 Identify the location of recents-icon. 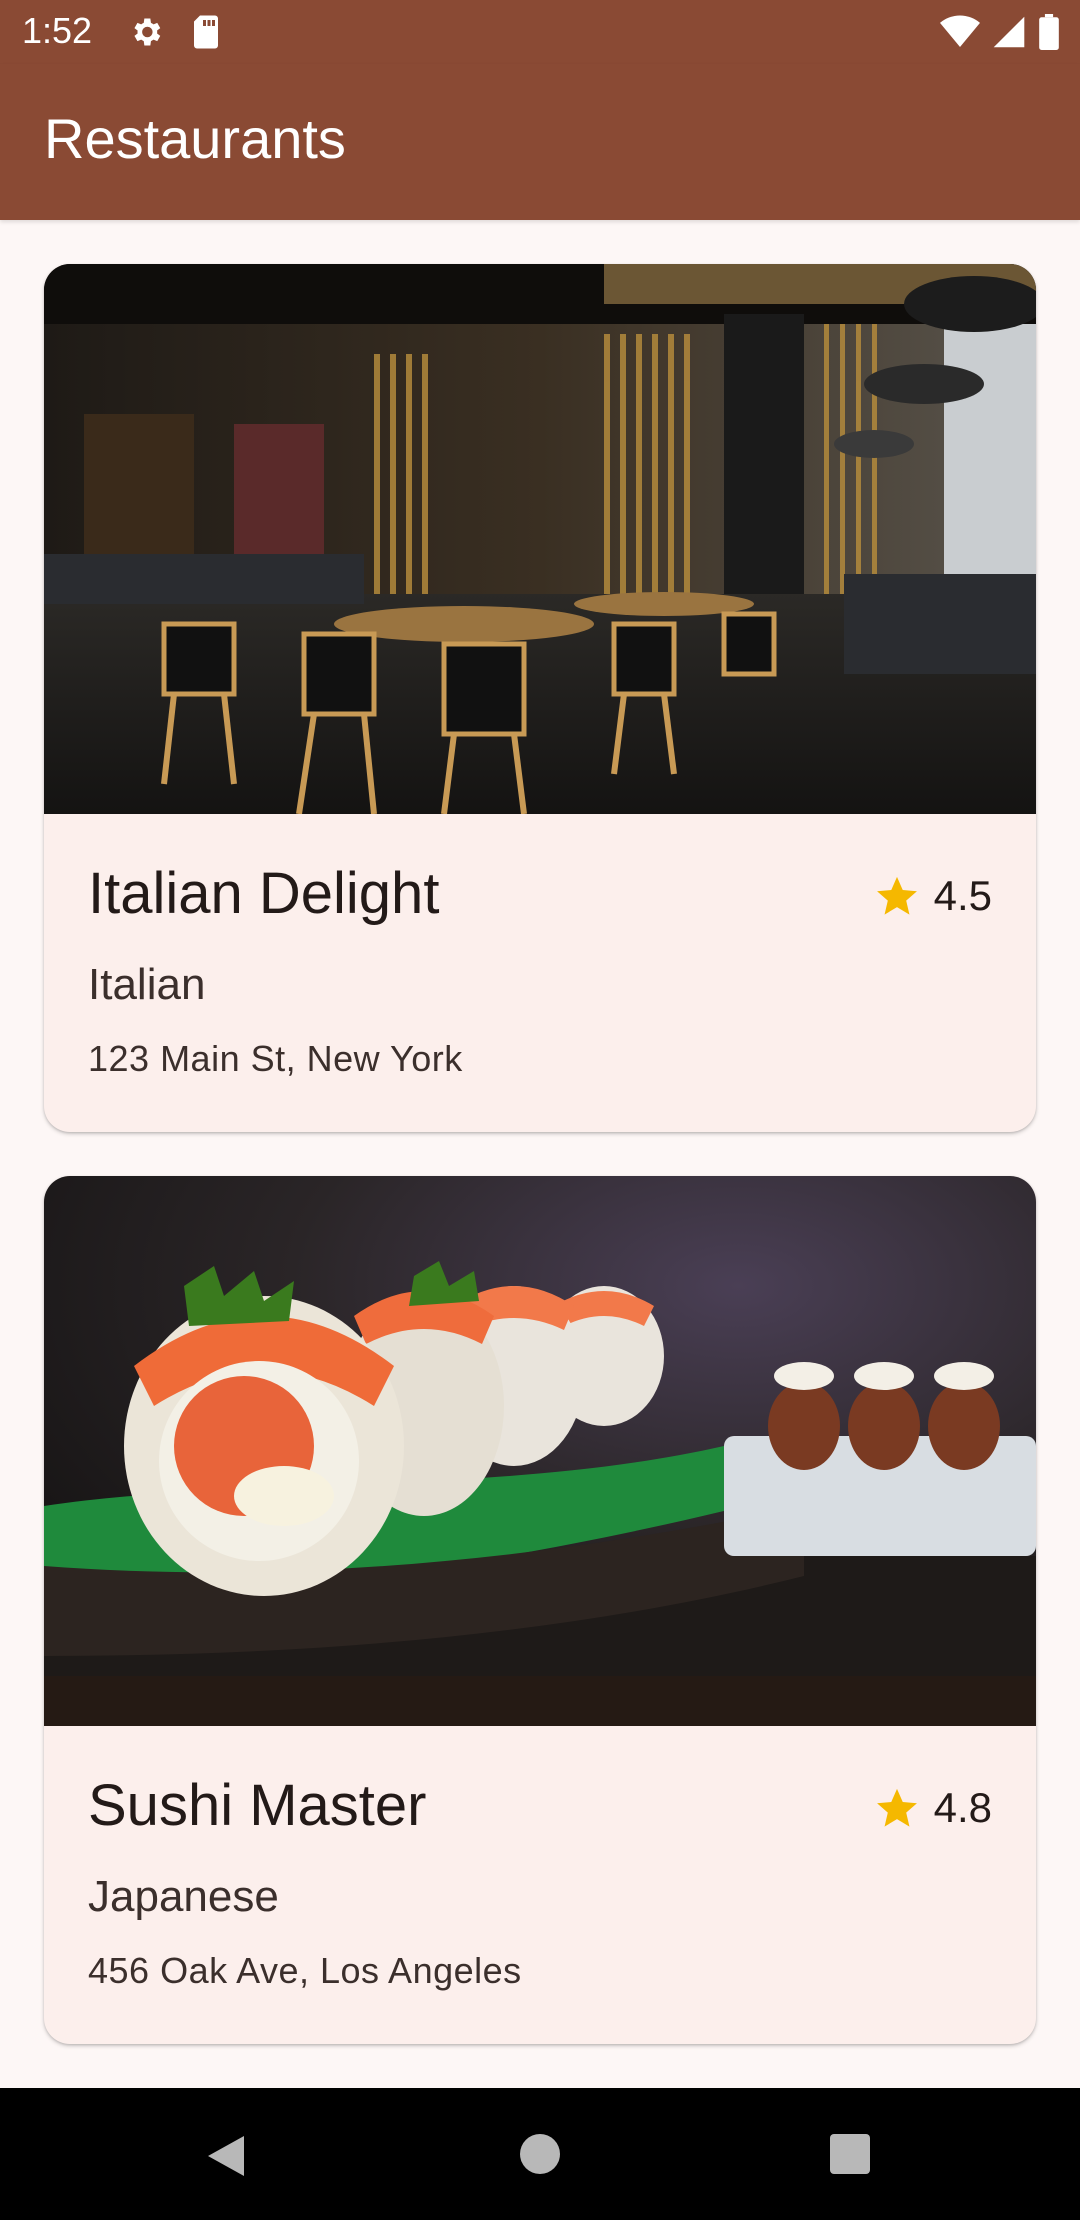
(850, 2154).